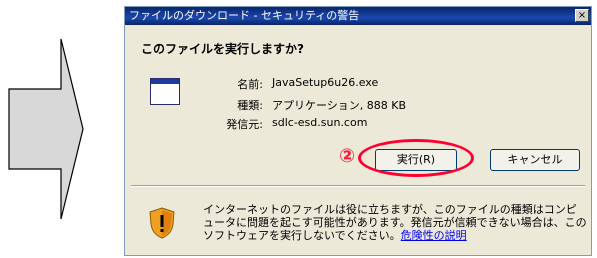 The image size is (597, 258). What do you see at coordinates (165, 91) in the screenshot?
I see `application-file-icon` at bounding box center [165, 91].